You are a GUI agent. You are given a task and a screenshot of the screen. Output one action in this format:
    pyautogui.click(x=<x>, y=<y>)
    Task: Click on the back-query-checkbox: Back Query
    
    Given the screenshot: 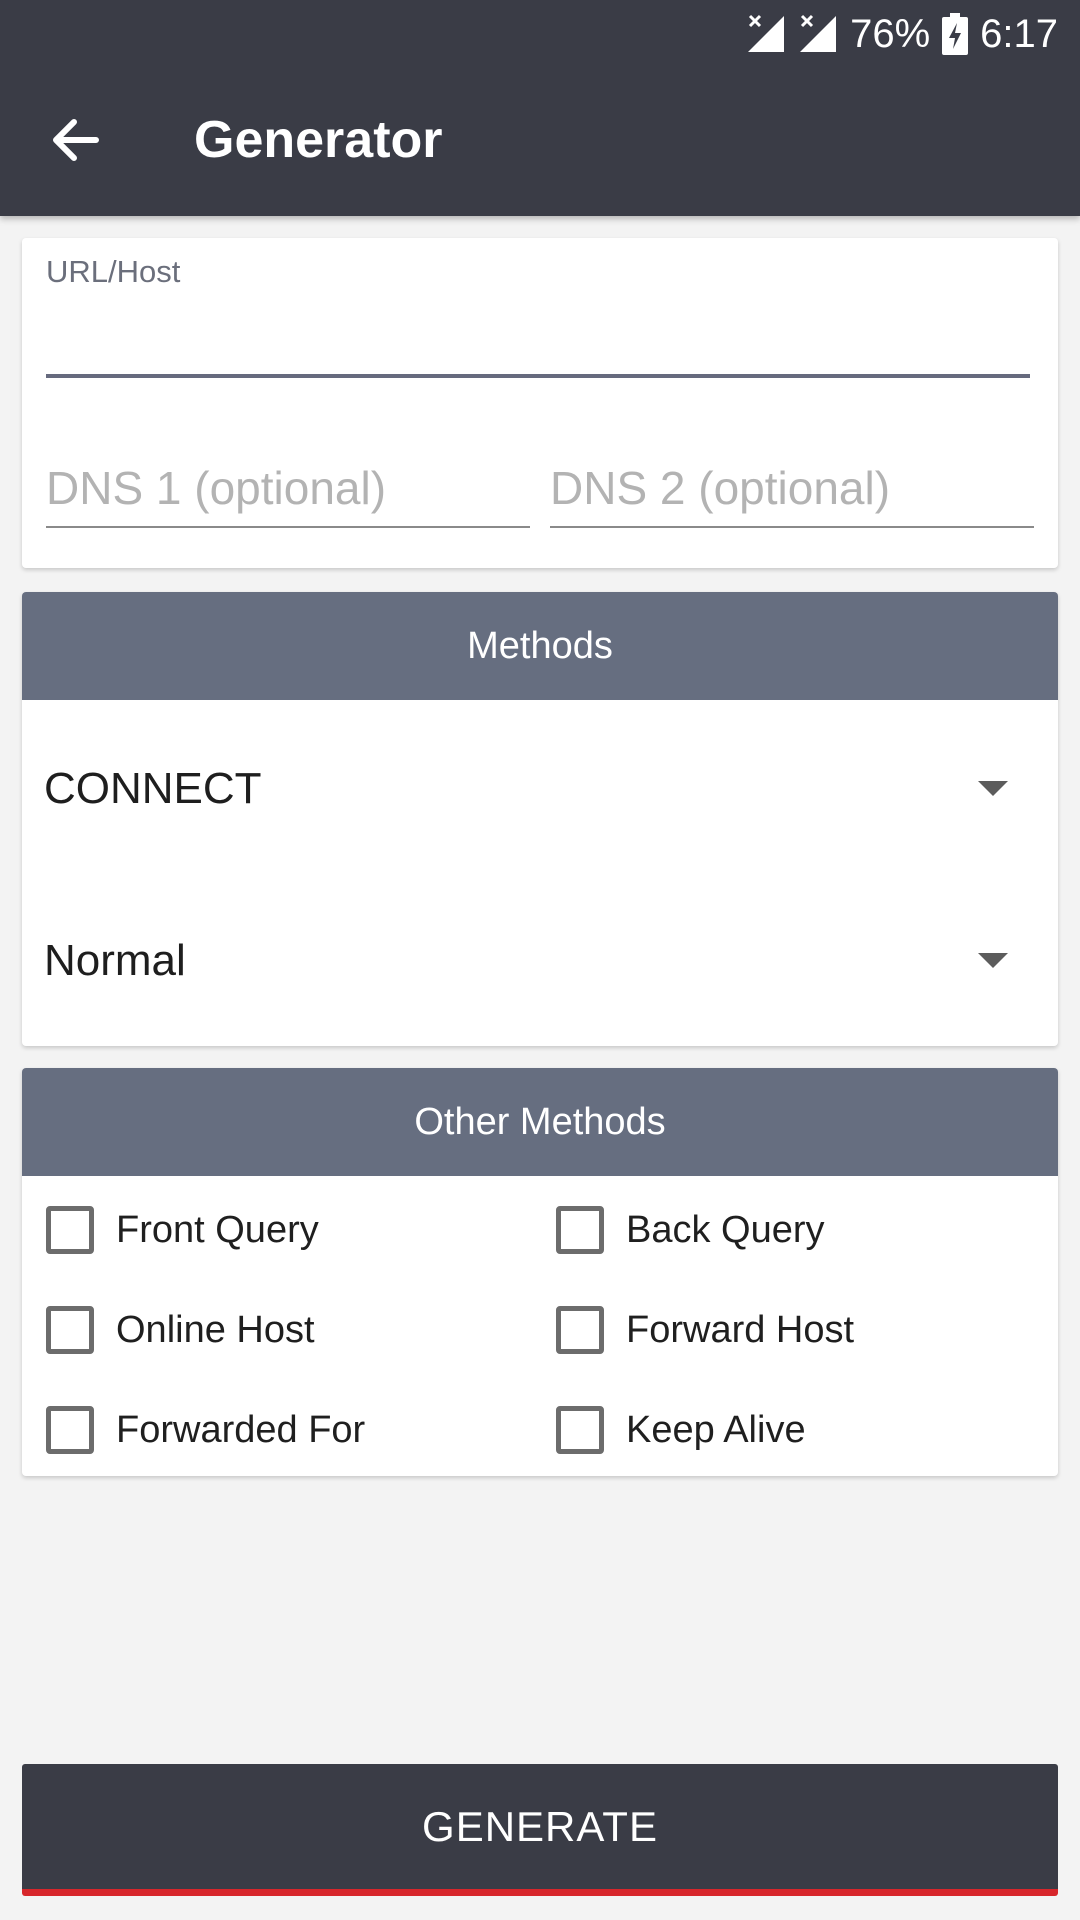 What is the action you would take?
    pyautogui.click(x=690, y=1230)
    